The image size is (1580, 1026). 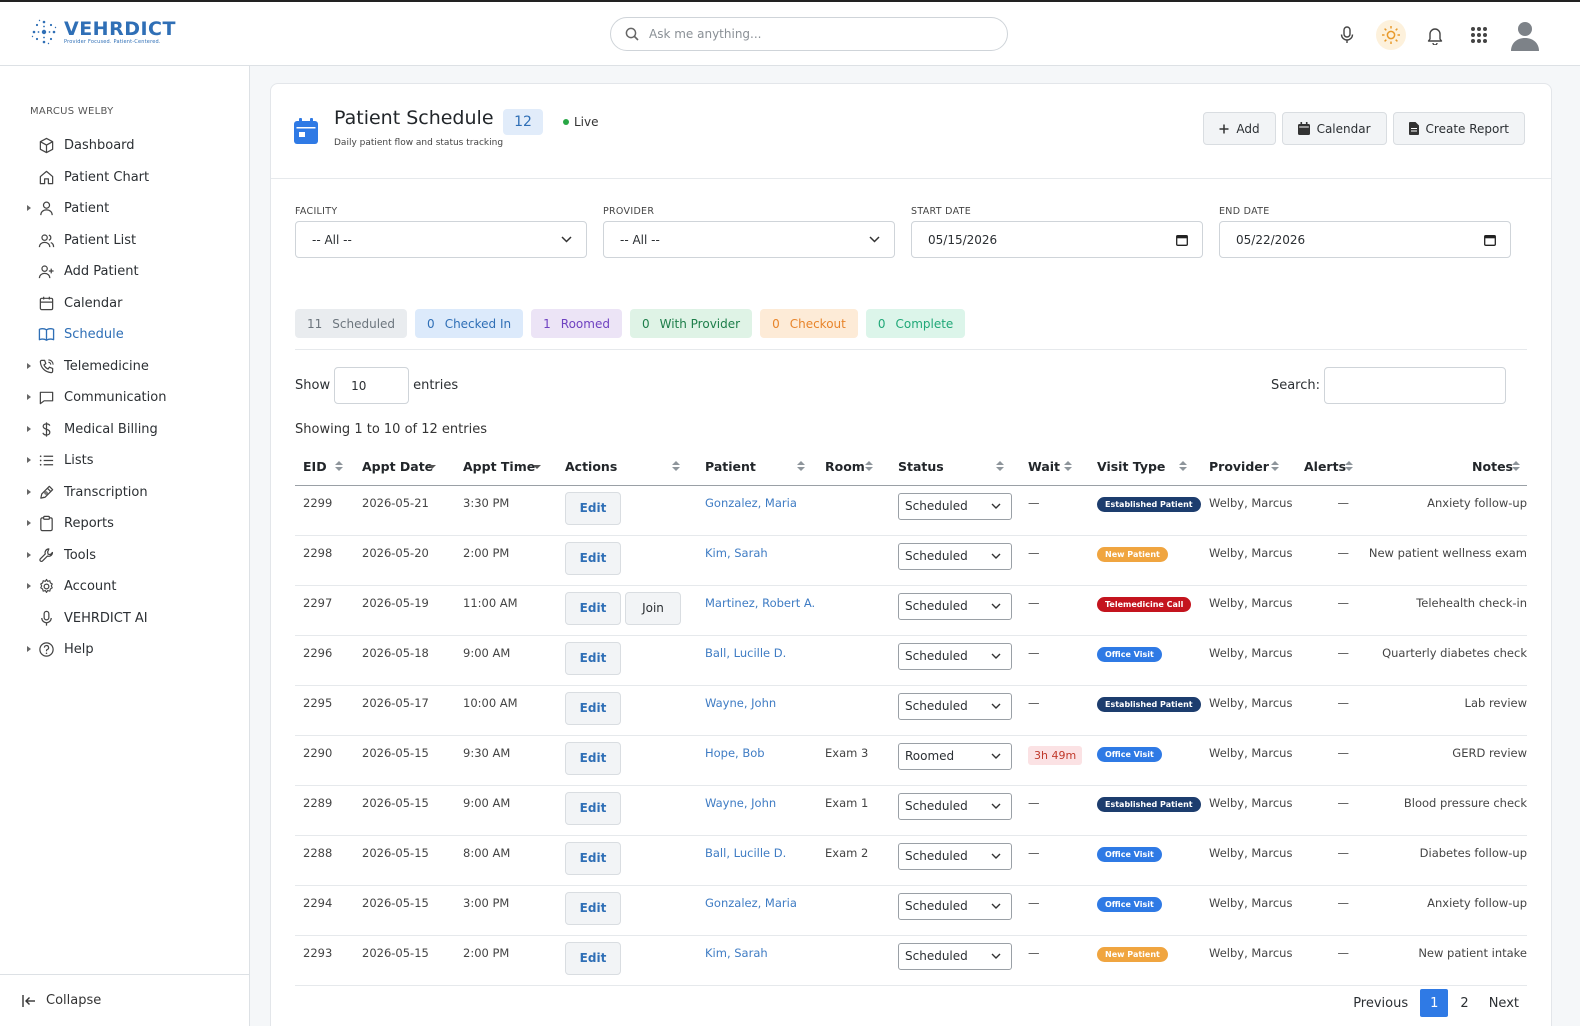 I want to click on column-header-wait: Wait, so click(x=1054, y=467).